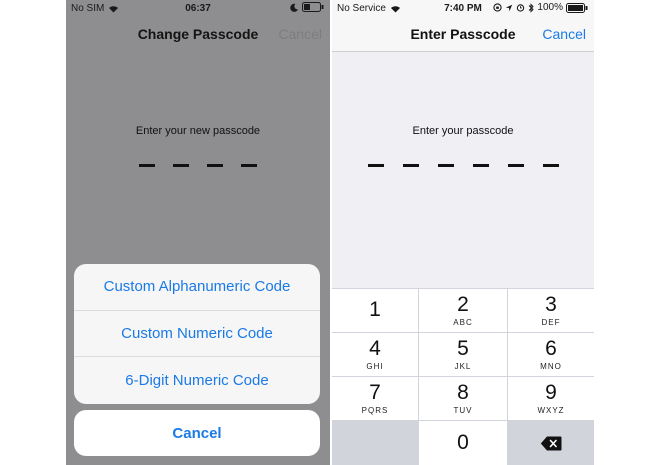 The image size is (660, 465). Describe the element at coordinates (375, 443) in the screenshot. I see `key-blank` at that location.